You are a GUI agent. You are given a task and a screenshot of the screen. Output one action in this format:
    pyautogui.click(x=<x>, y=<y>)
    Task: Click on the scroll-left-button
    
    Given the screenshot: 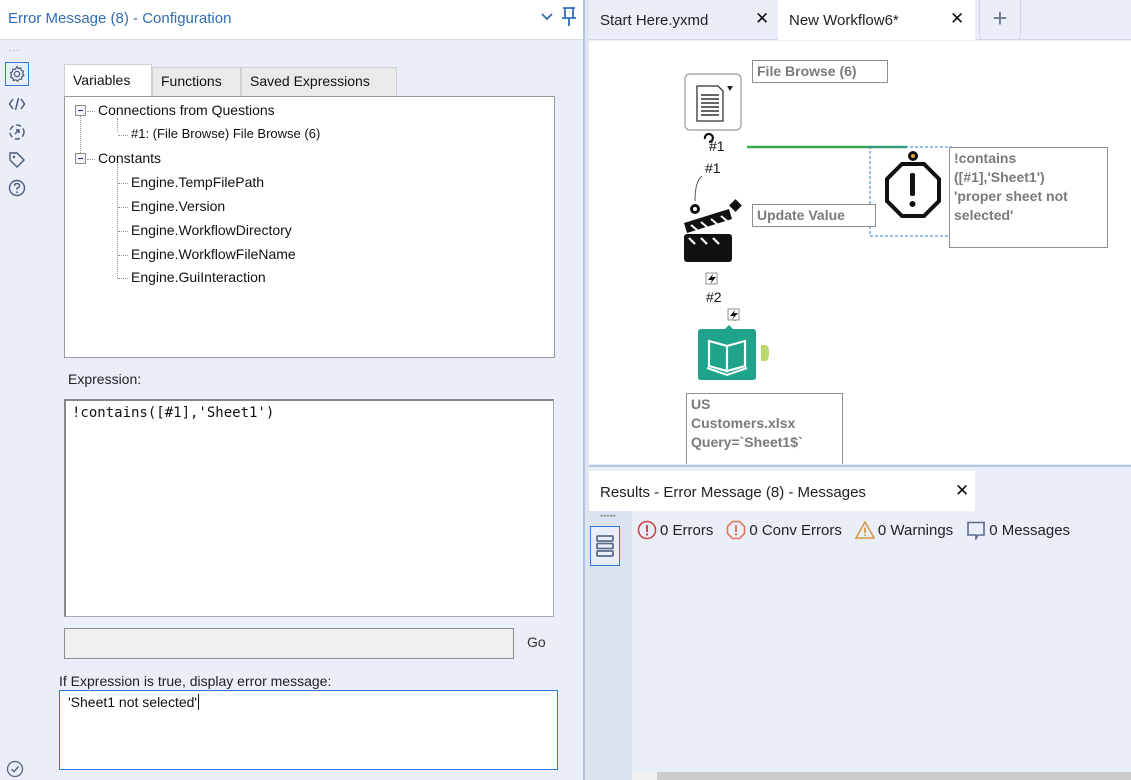 What is the action you would take?
    pyautogui.click(x=644, y=776)
    